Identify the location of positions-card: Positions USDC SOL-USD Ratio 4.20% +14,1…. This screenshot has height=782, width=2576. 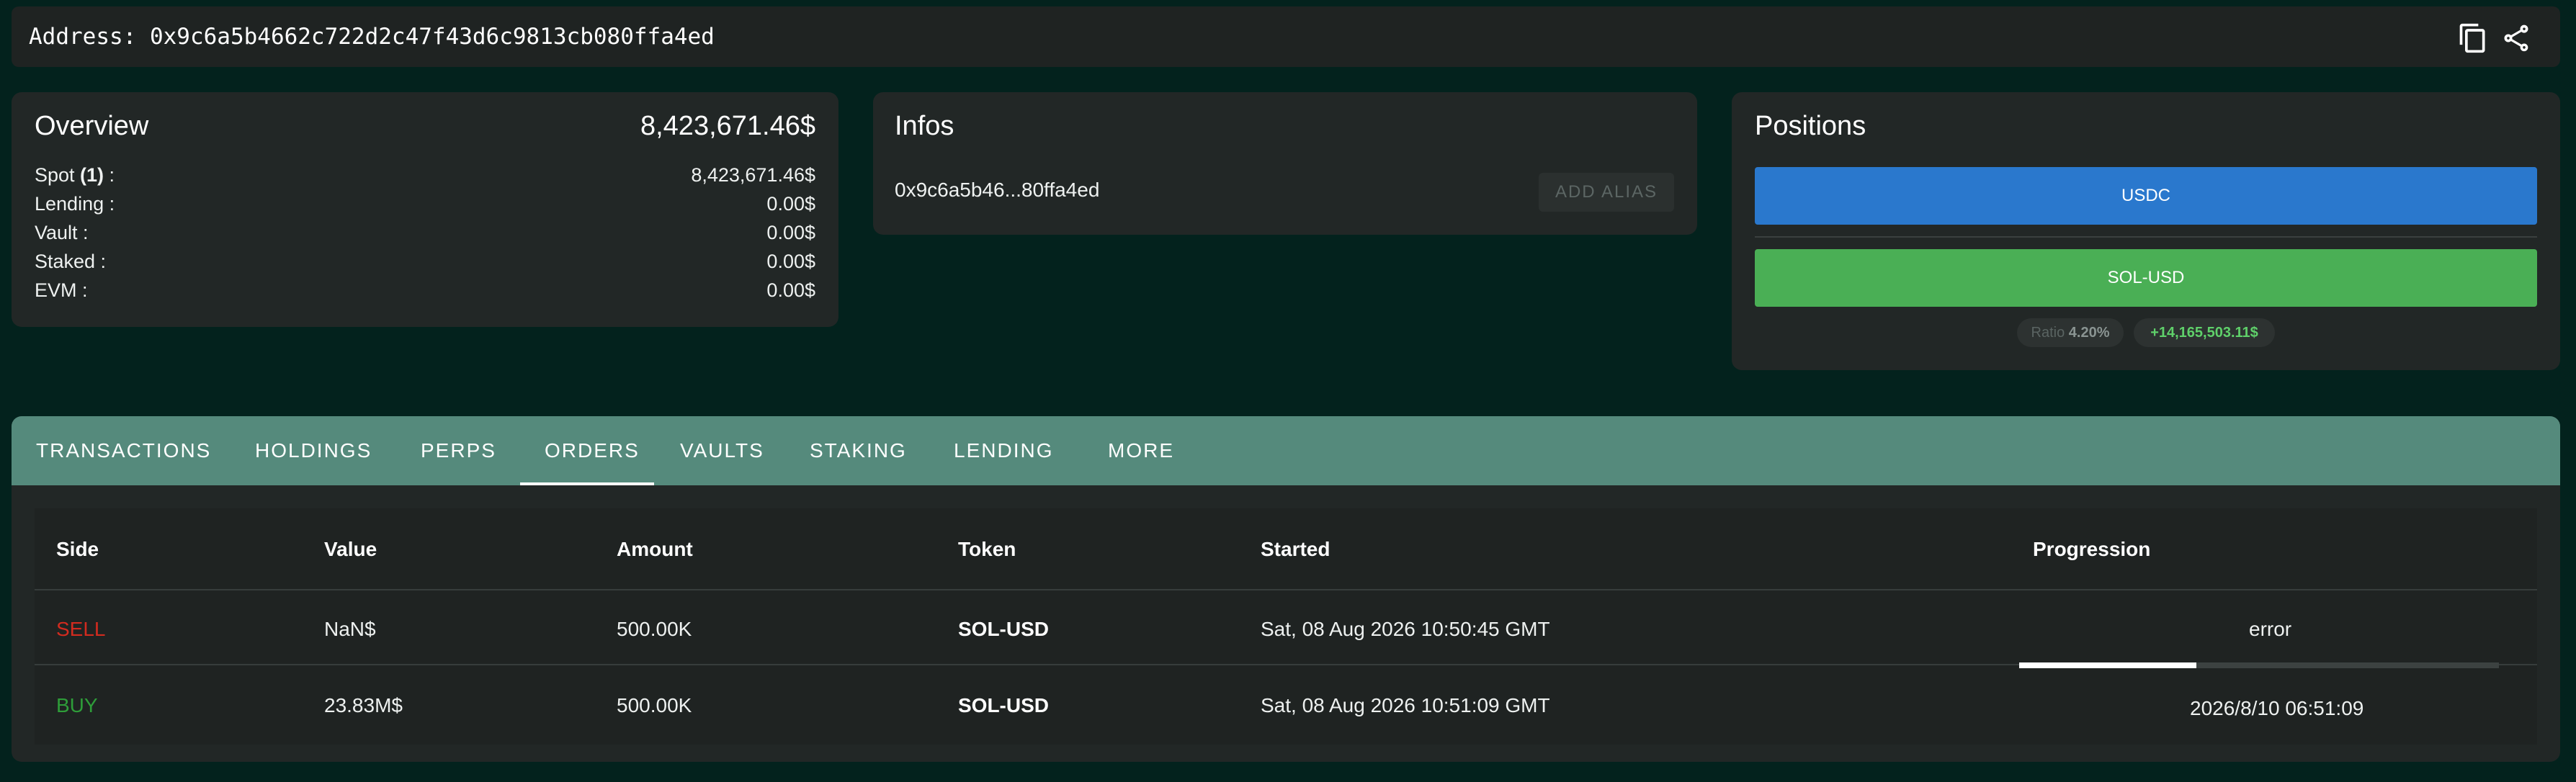
(2146, 231).